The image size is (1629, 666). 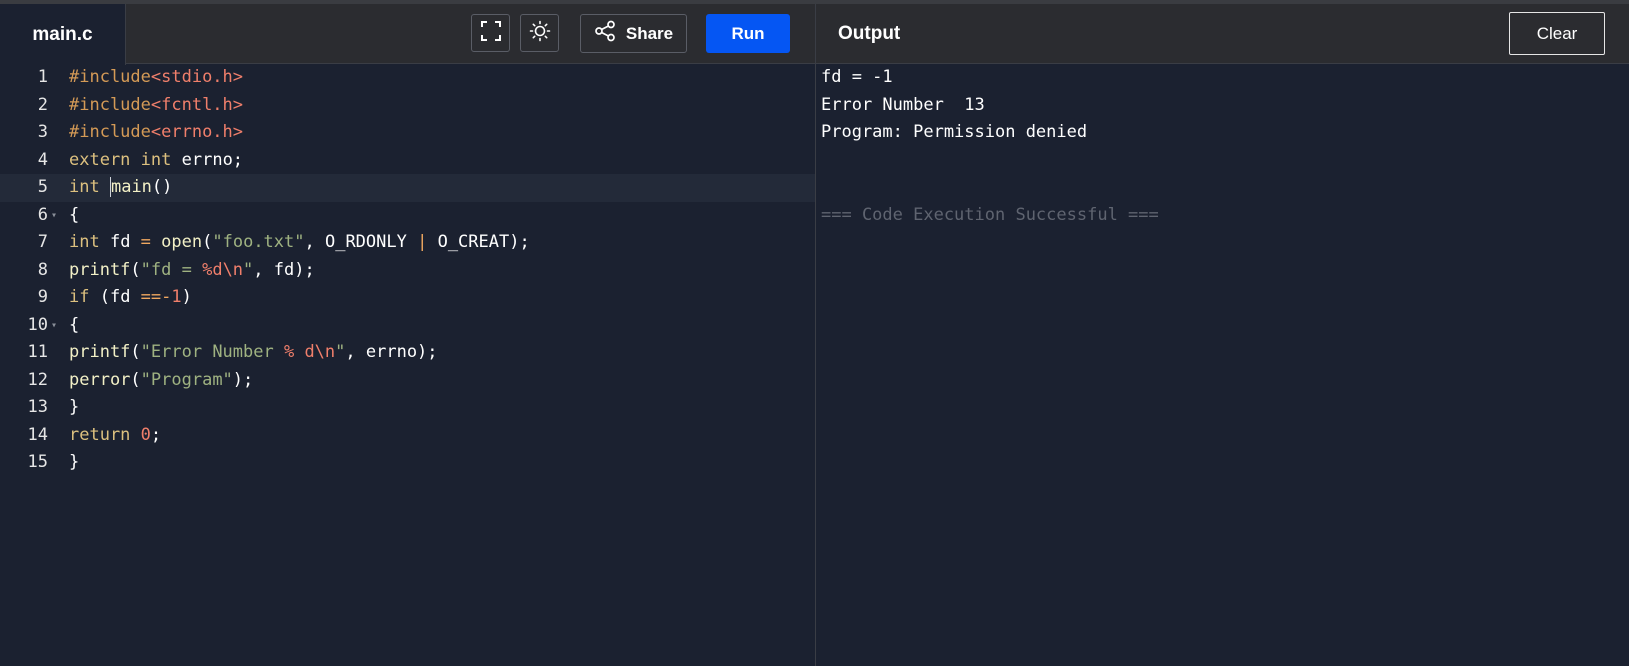 I want to click on code-text: }, so click(x=74, y=408).